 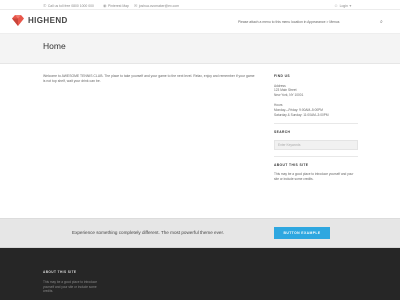 What do you see at coordinates (136, 5) in the screenshot?
I see `mail-icon: ✉` at bounding box center [136, 5].